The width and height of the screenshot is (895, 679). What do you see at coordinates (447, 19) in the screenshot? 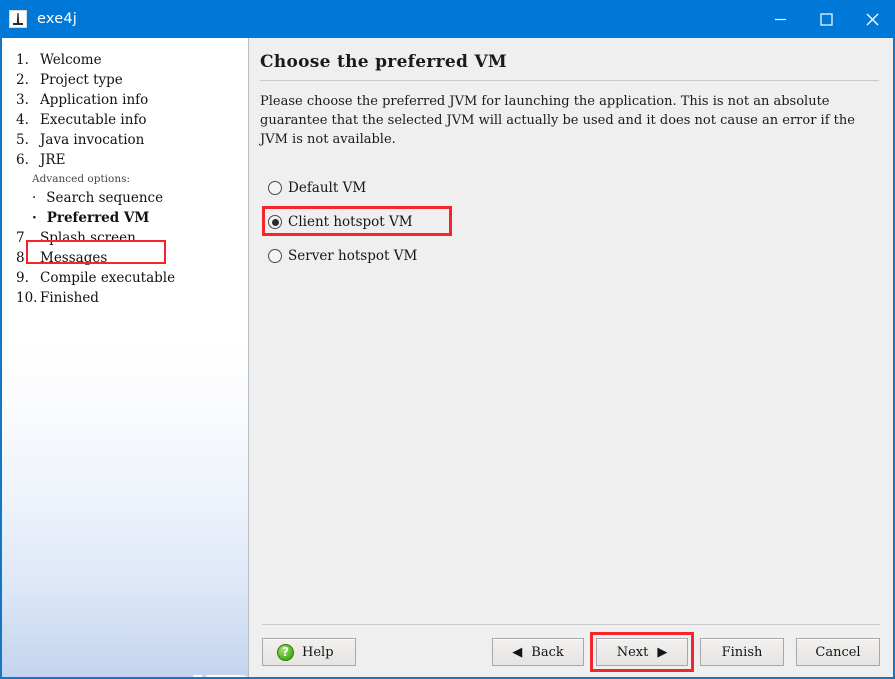
I see `window-titlebar: exe4j` at bounding box center [447, 19].